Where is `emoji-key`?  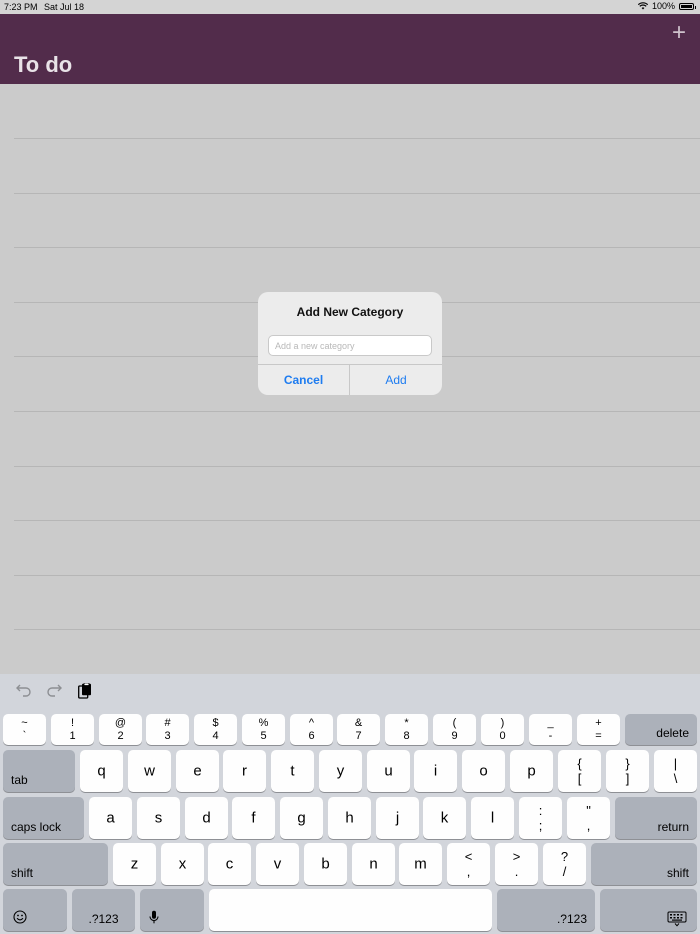 emoji-key is located at coordinates (35, 910).